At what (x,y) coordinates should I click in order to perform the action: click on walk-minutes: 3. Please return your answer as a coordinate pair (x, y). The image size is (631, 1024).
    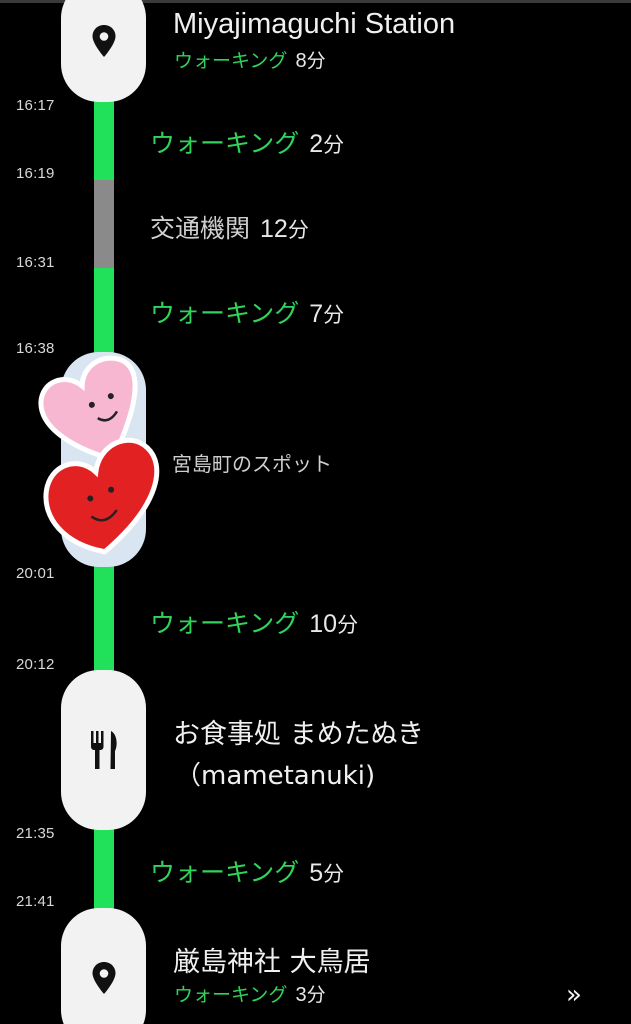
    Looking at the image, I should click on (301, 995).